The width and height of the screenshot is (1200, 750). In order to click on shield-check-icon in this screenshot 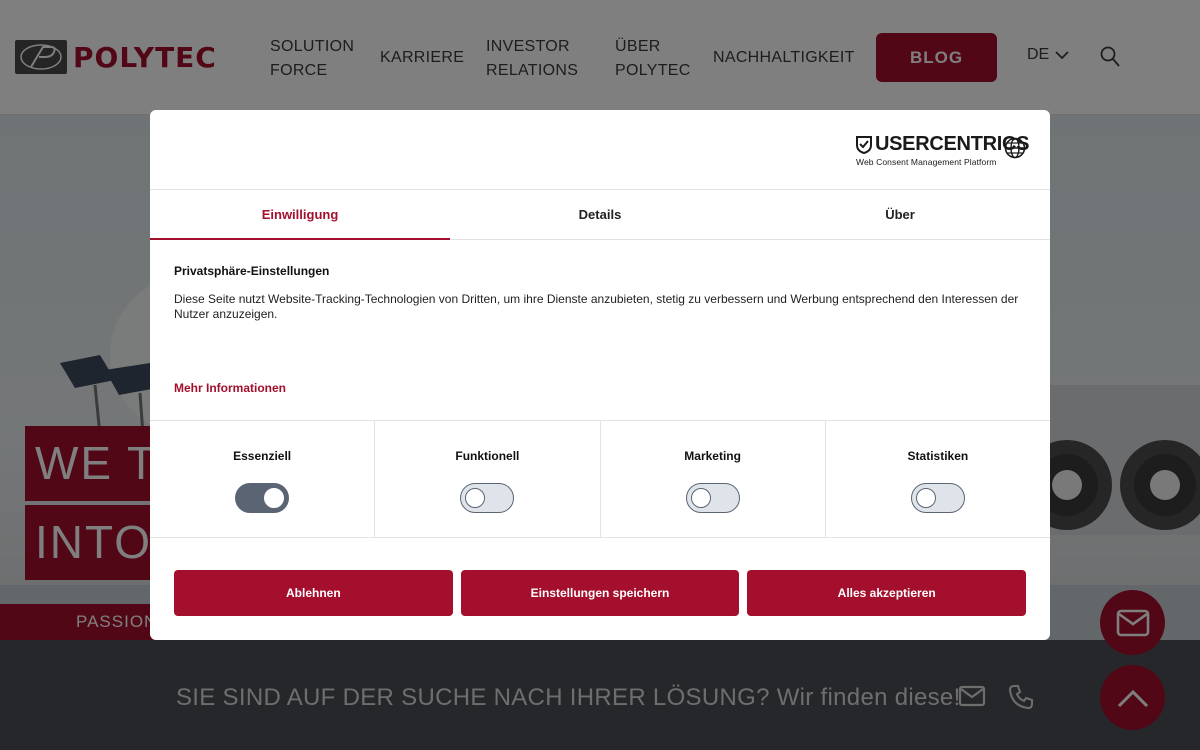, I will do `click(864, 144)`.